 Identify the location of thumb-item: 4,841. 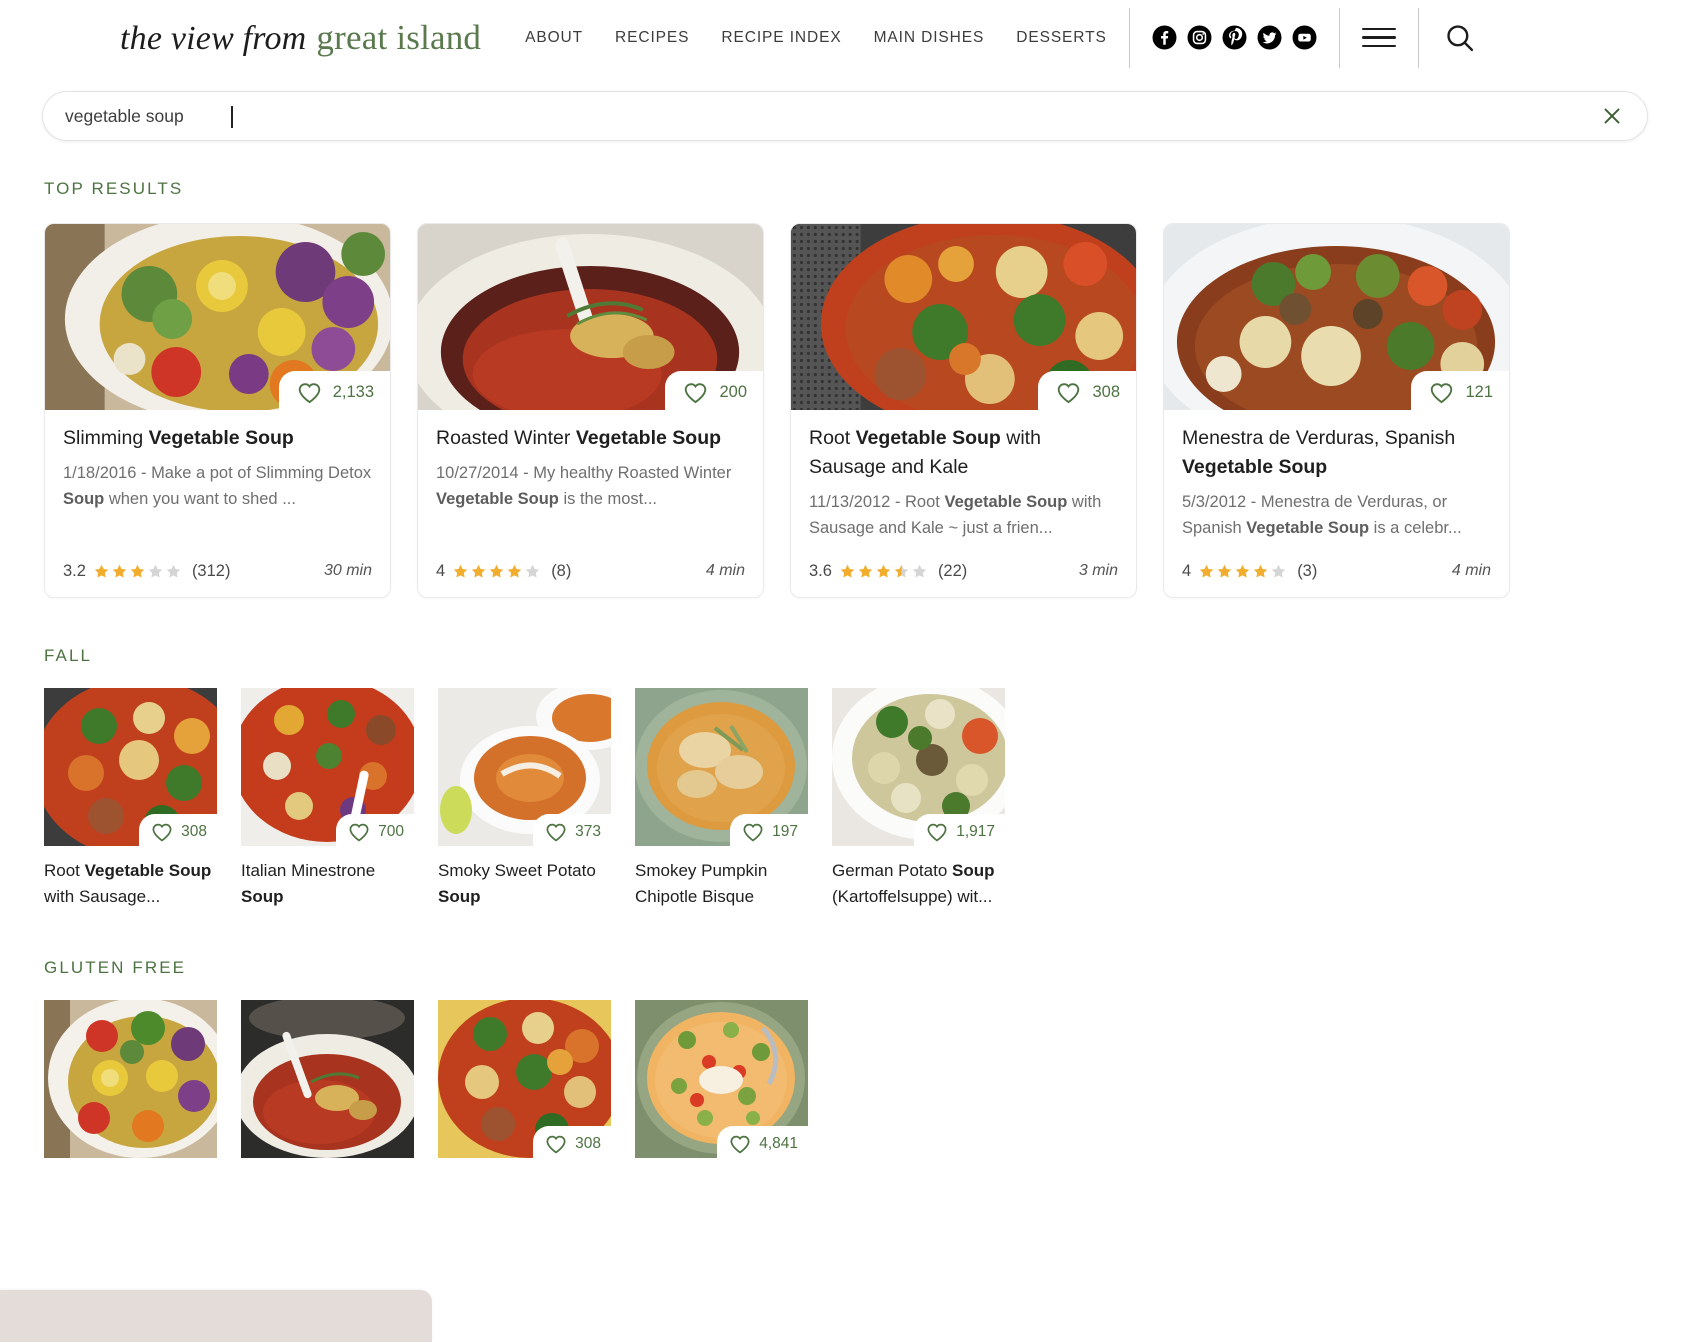
(721, 1079).